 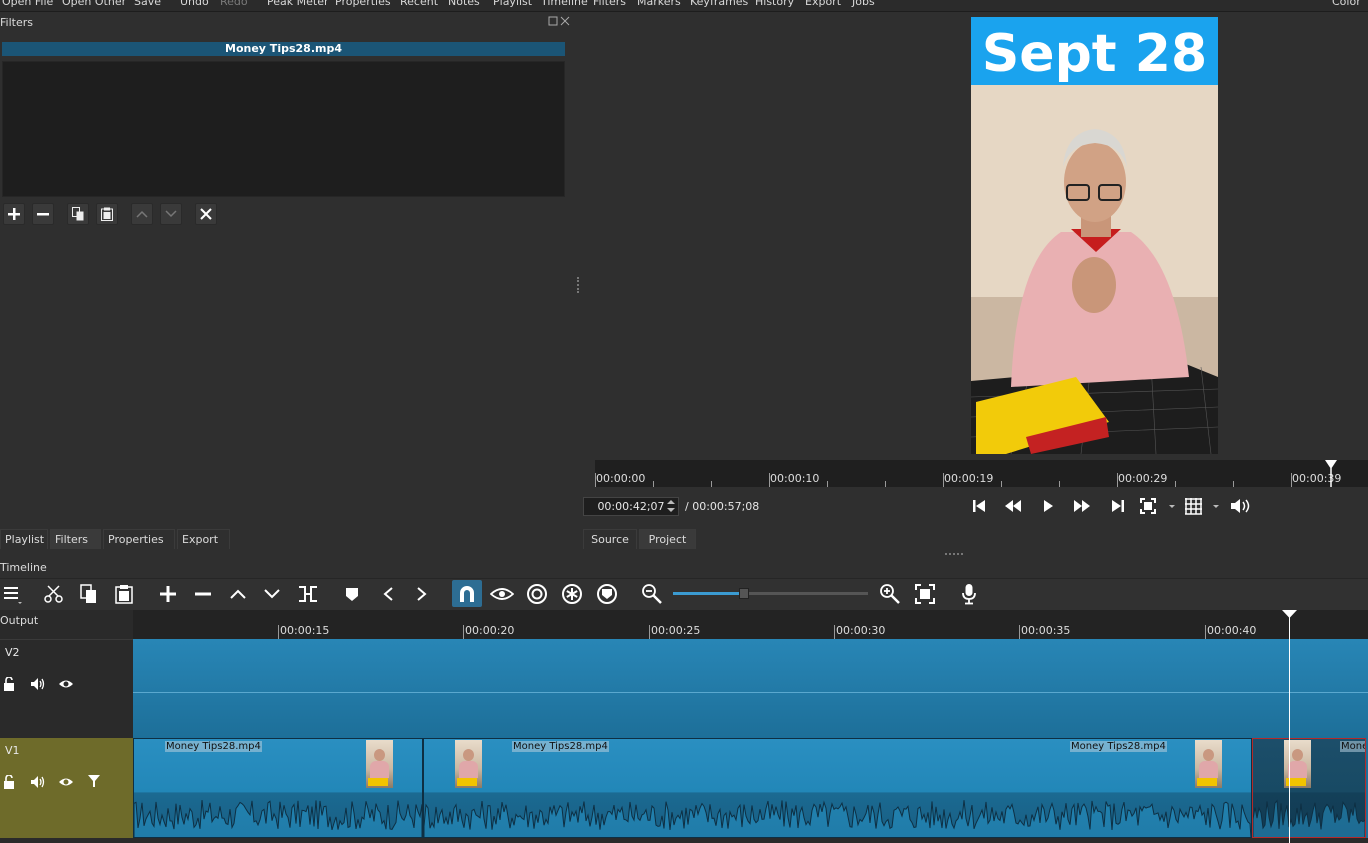 What do you see at coordinates (1309, 788) in the screenshot?
I see `selected-timeline-clip: Money Tips28.mp4` at bounding box center [1309, 788].